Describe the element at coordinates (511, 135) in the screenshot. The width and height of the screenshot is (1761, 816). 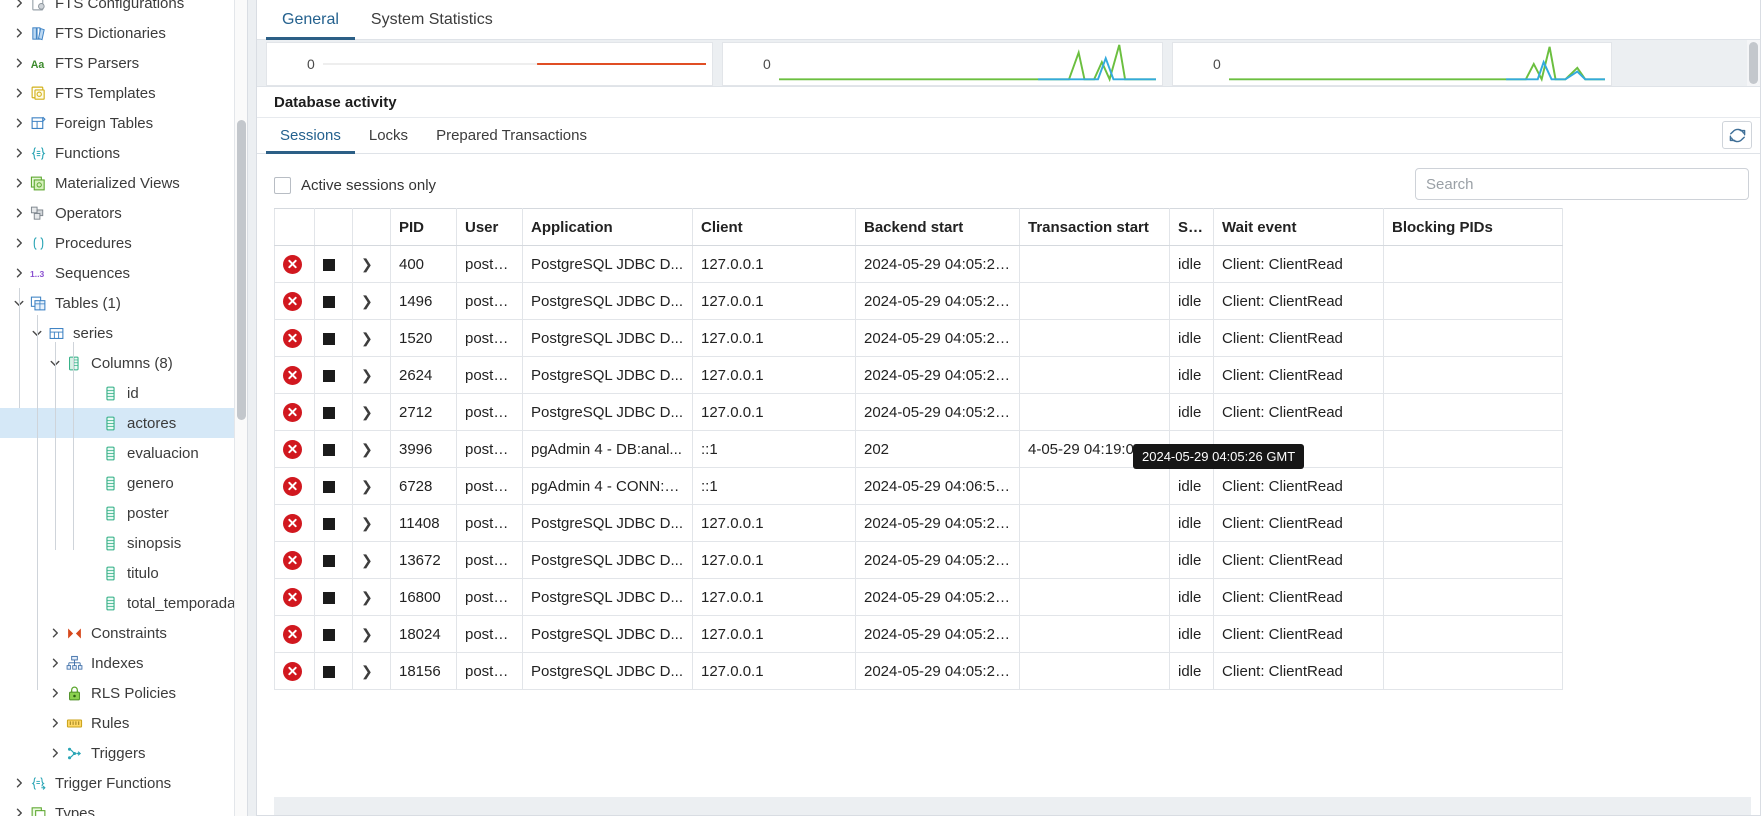
I see `tab-prepared-transactions: Prepared Transactions` at that location.